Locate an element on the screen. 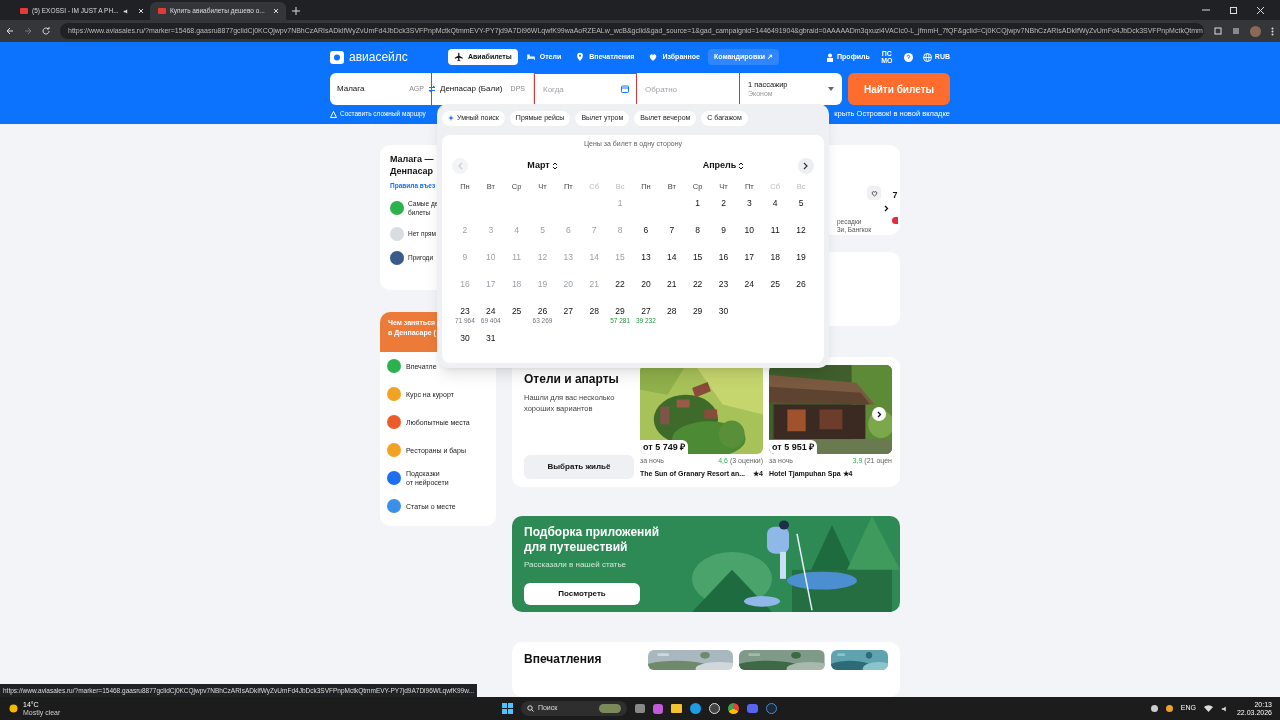 The width and height of the screenshot is (1280, 720). reload-icon is located at coordinates (46, 31).